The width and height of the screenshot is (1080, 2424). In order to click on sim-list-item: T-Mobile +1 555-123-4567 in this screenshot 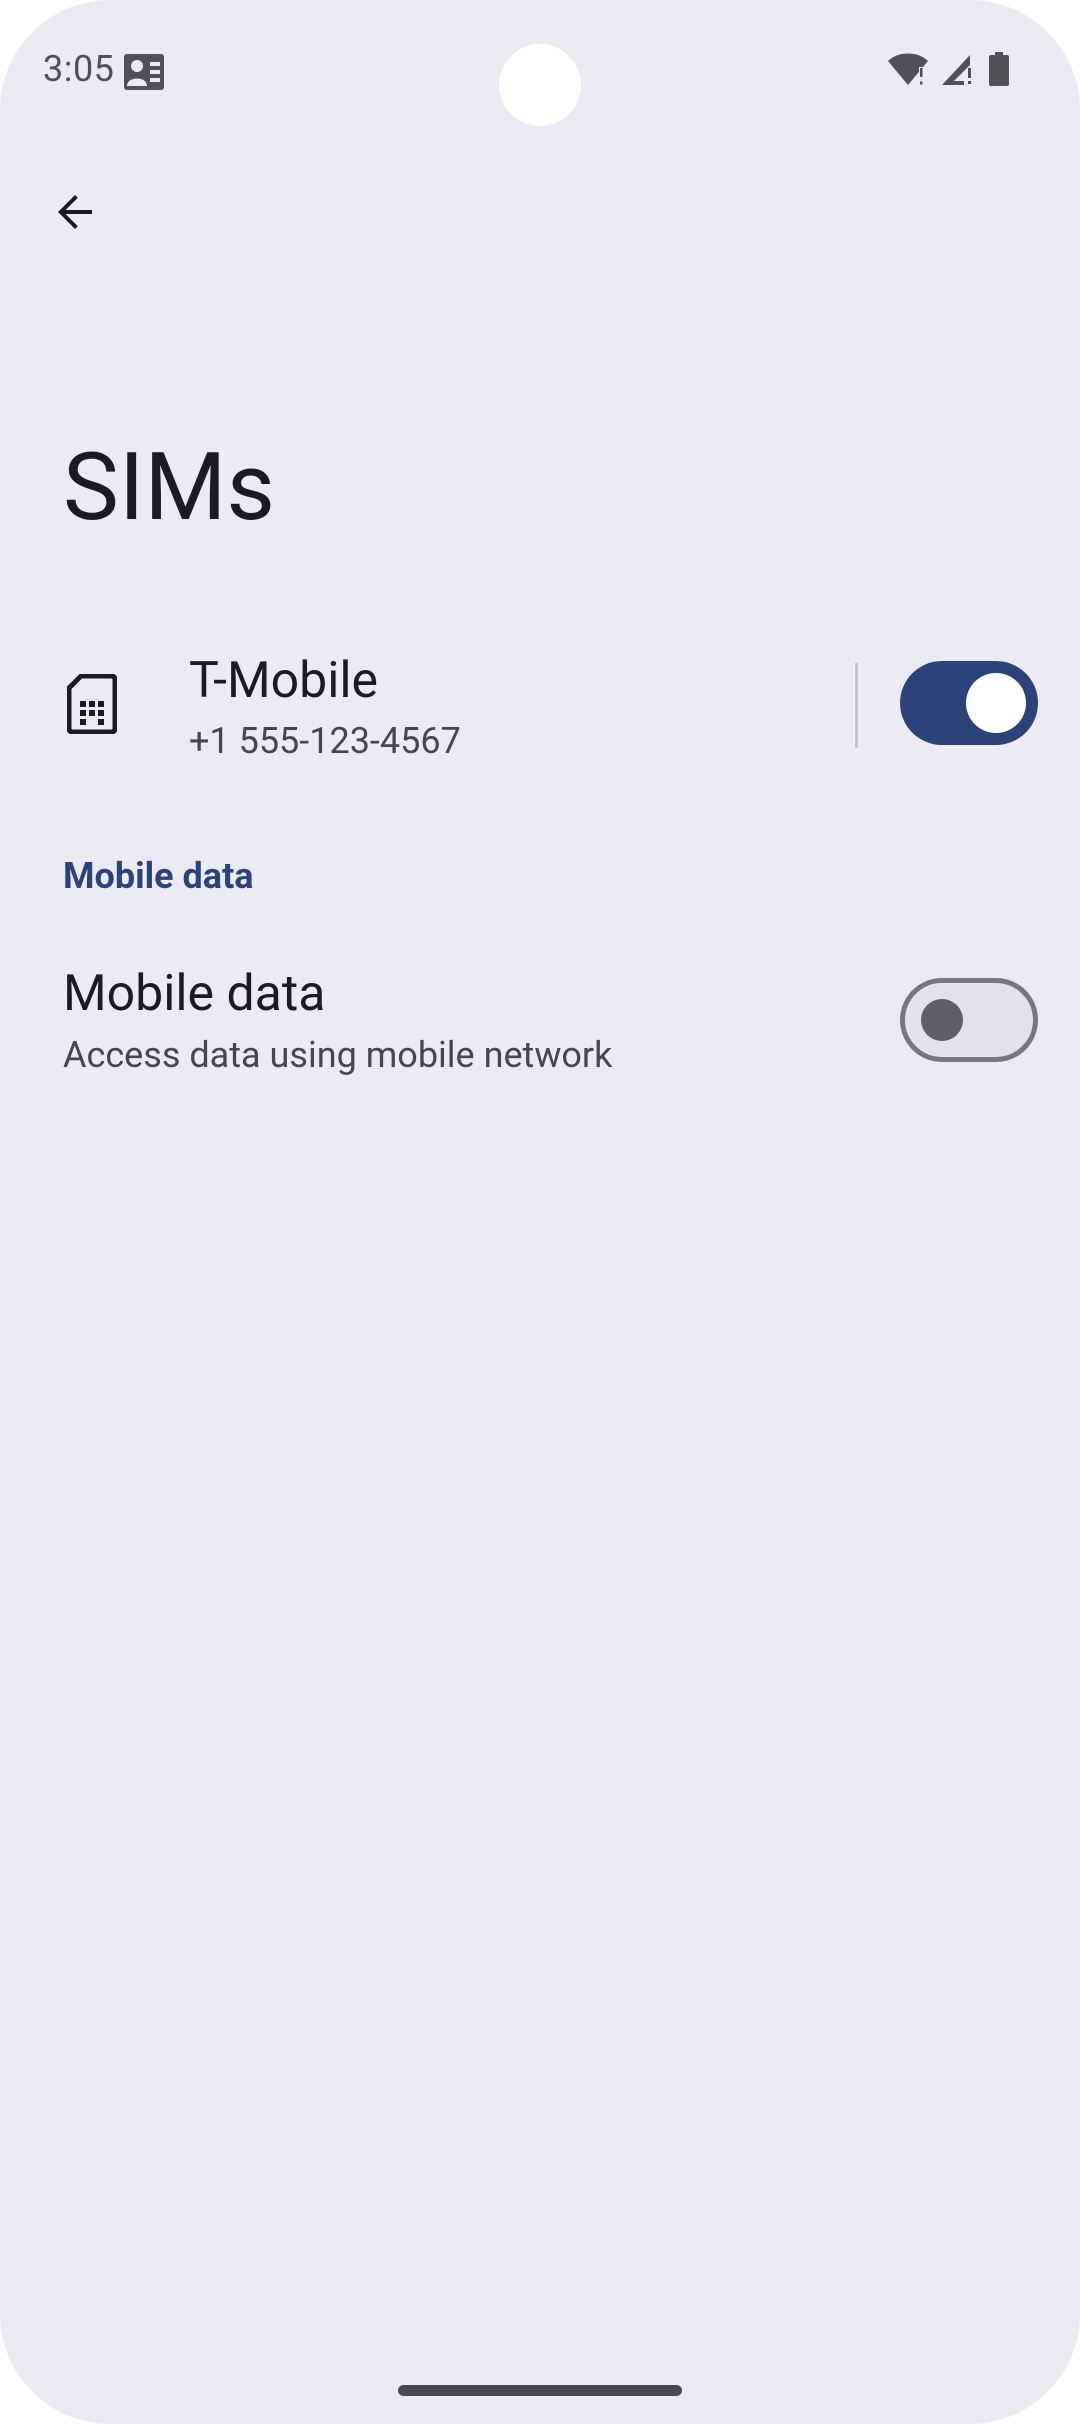, I will do `click(540, 705)`.